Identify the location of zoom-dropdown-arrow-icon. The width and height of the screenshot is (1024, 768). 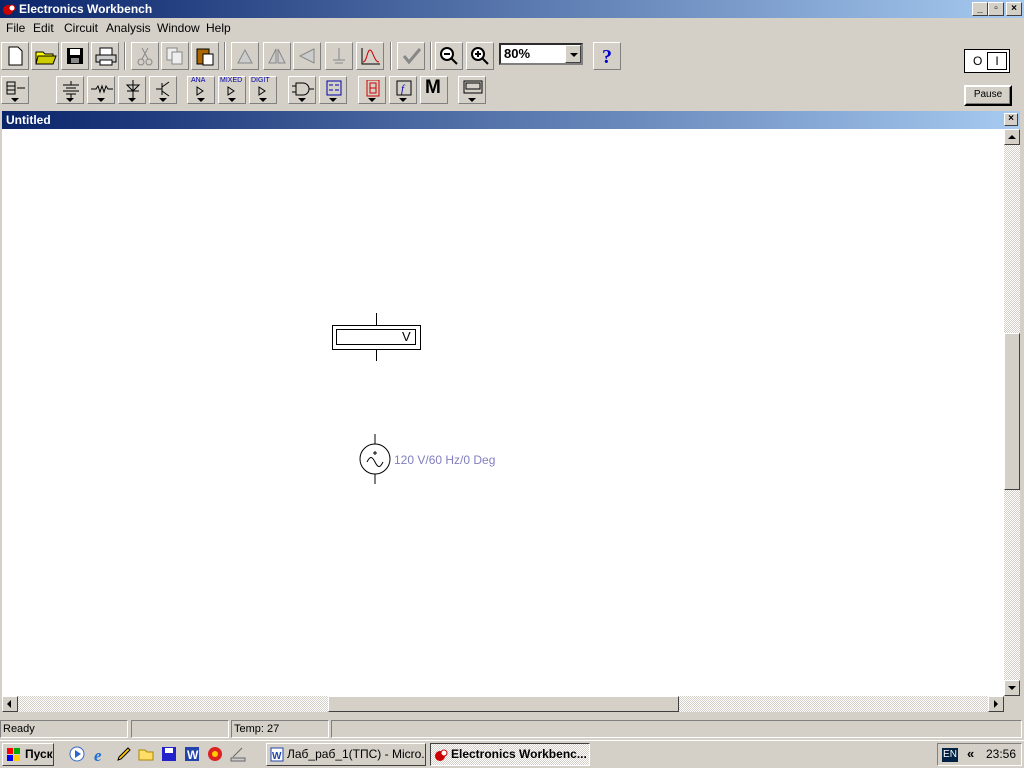
(573, 54).